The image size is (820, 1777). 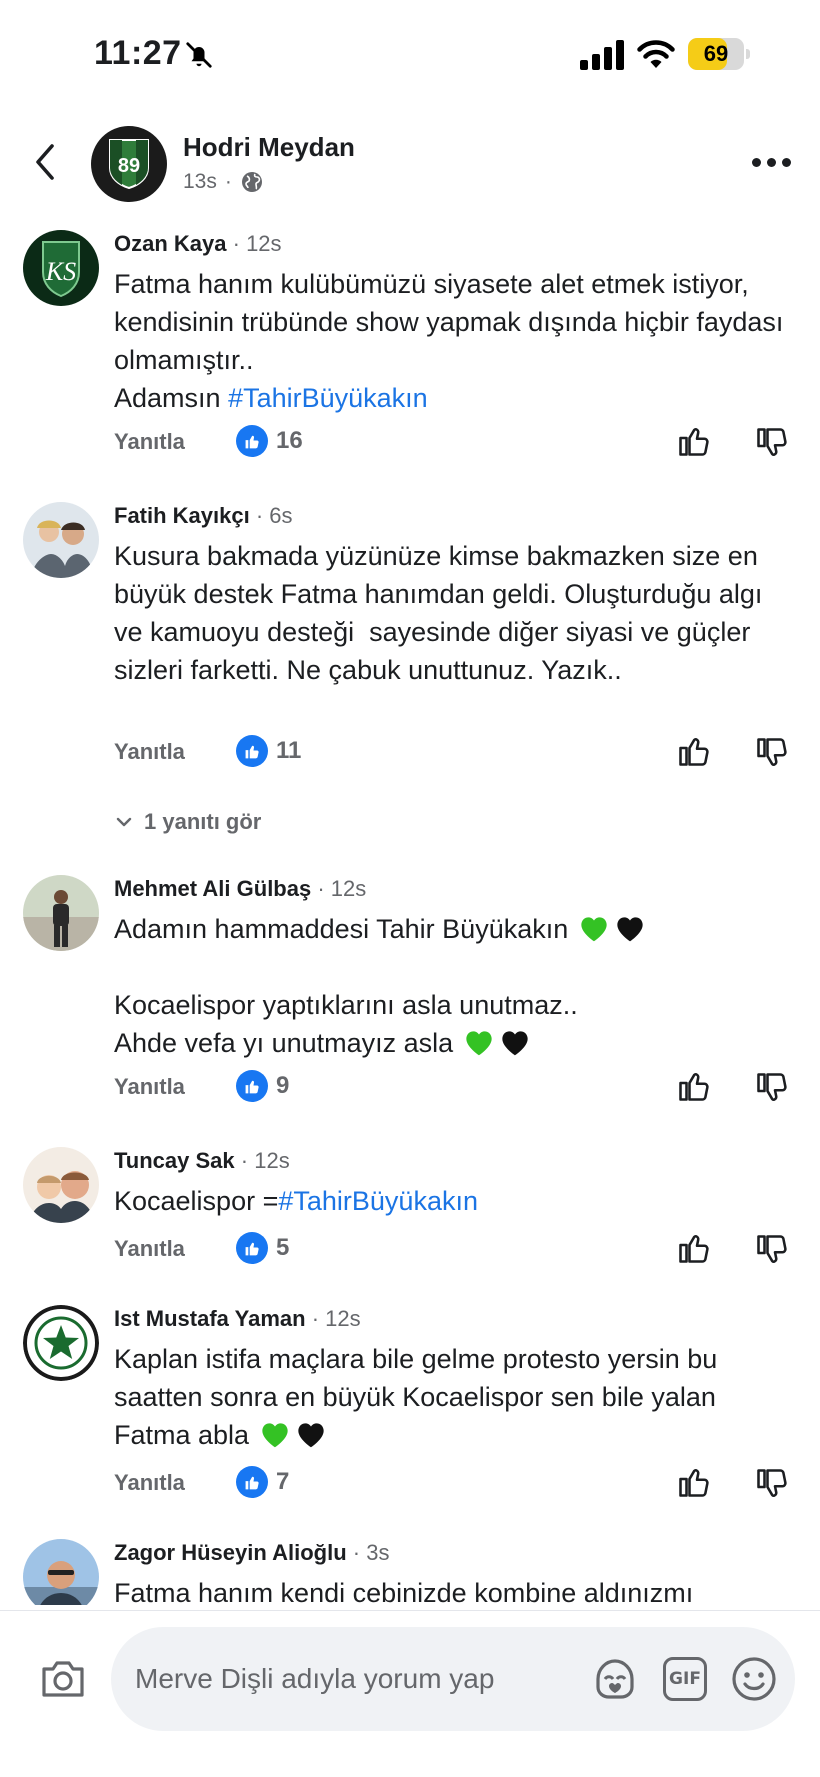 What do you see at coordinates (124, 822) in the screenshot?
I see `chevron-down-icon` at bounding box center [124, 822].